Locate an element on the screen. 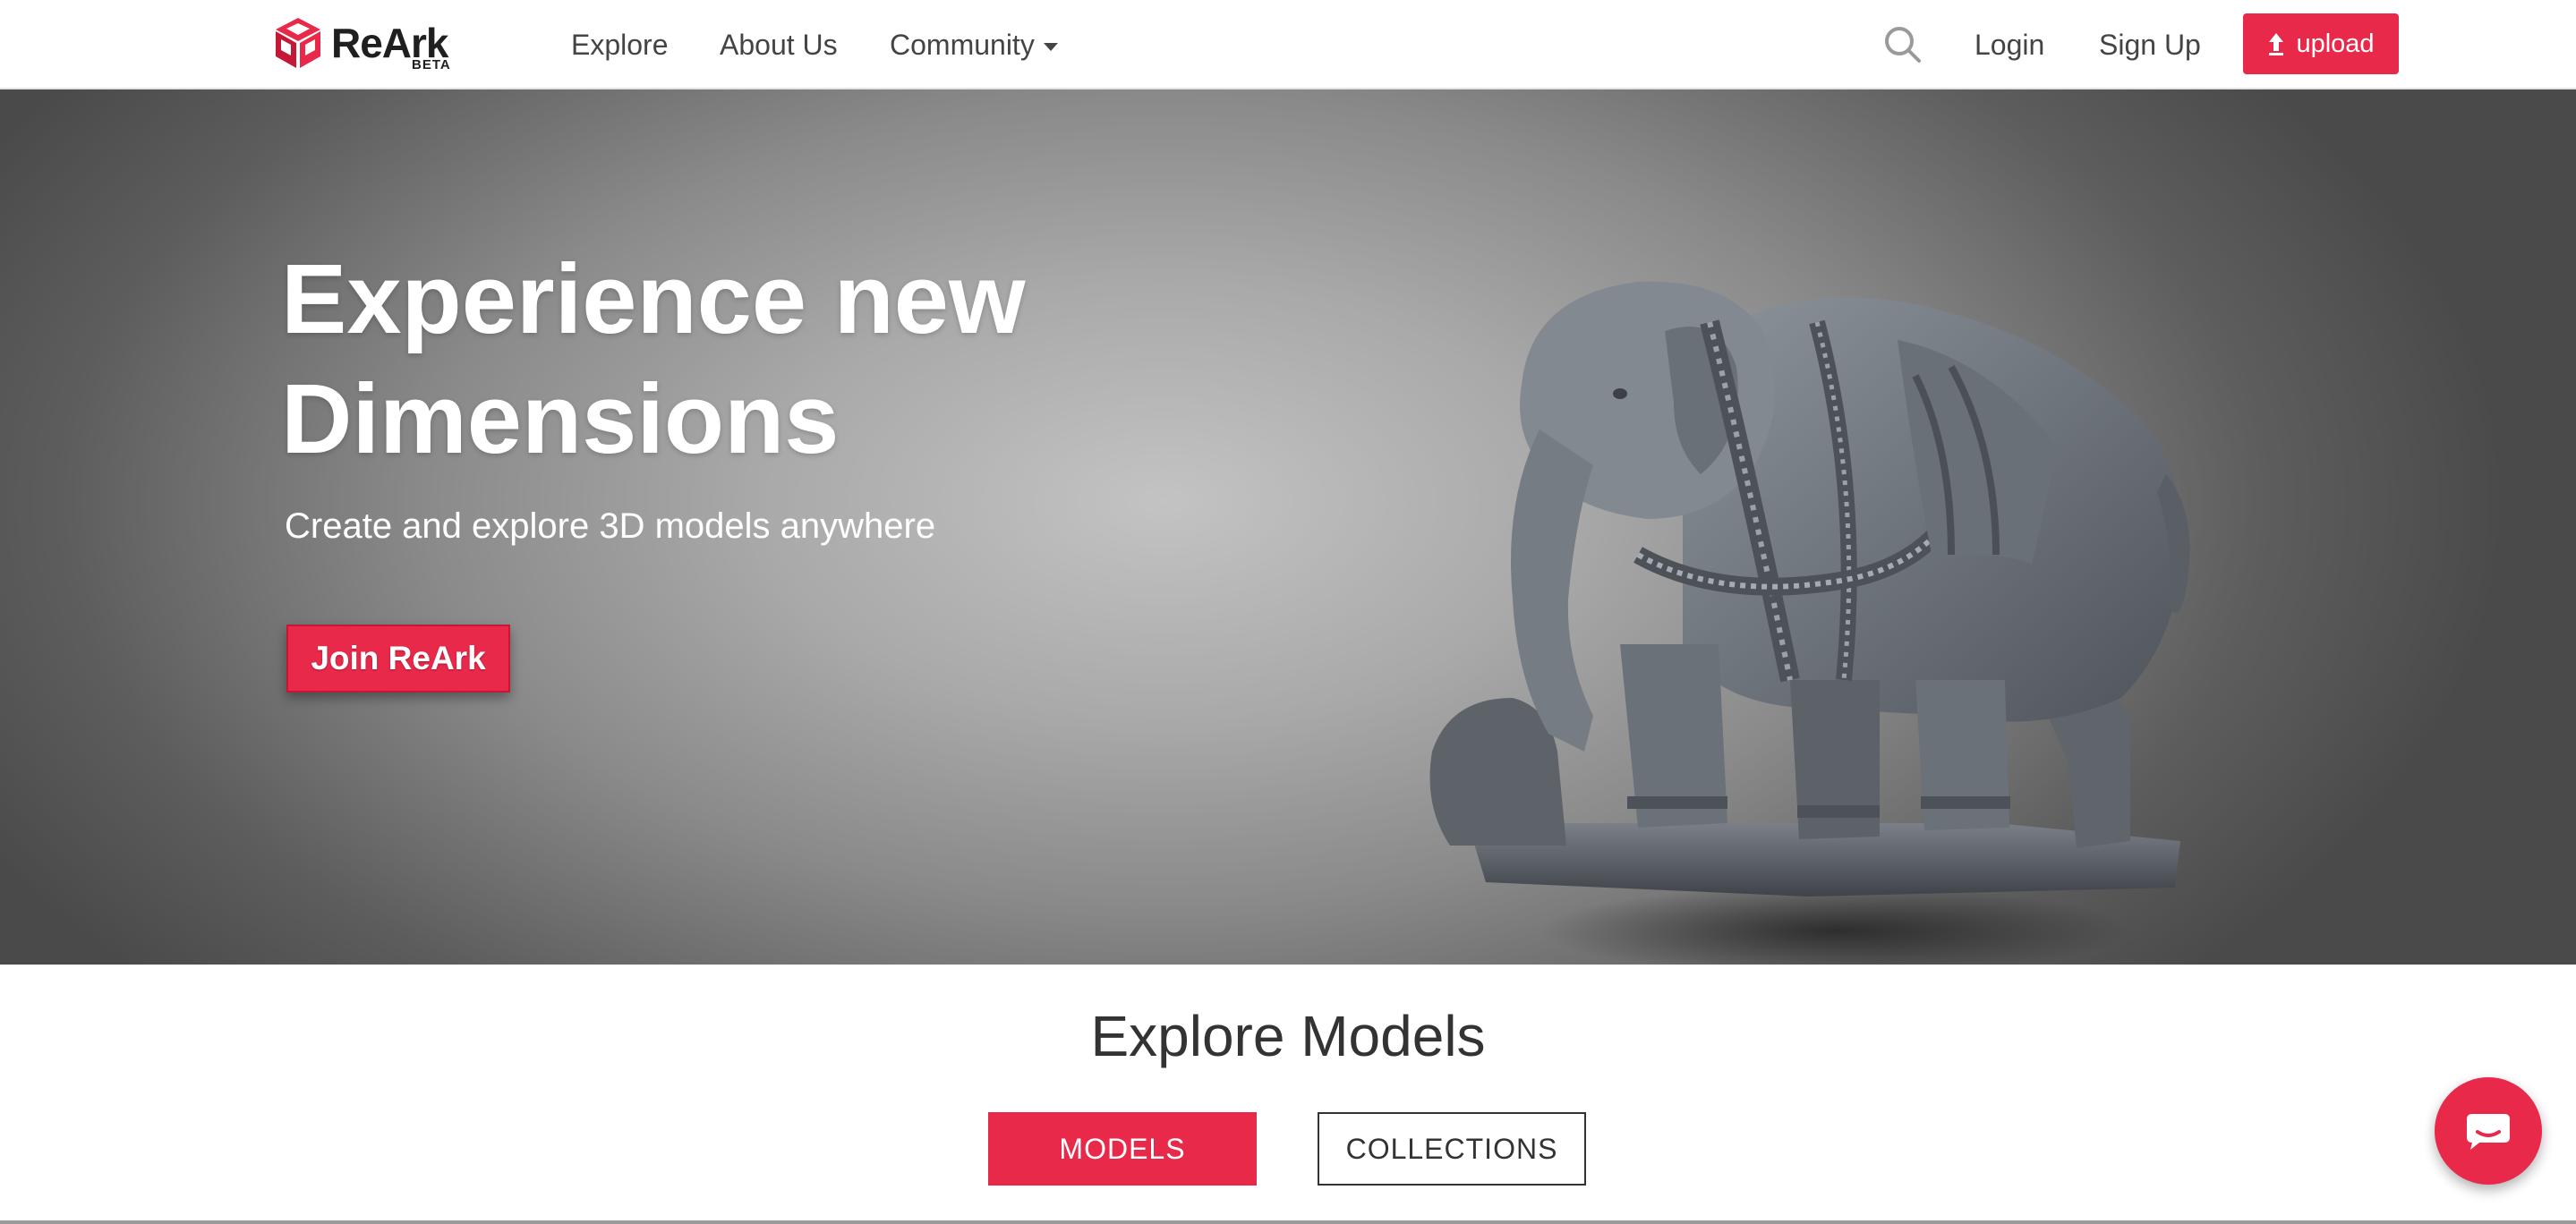 This screenshot has width=2576, height=1224. hero-title-line1: Experience new is located at coordinates (653, 299).